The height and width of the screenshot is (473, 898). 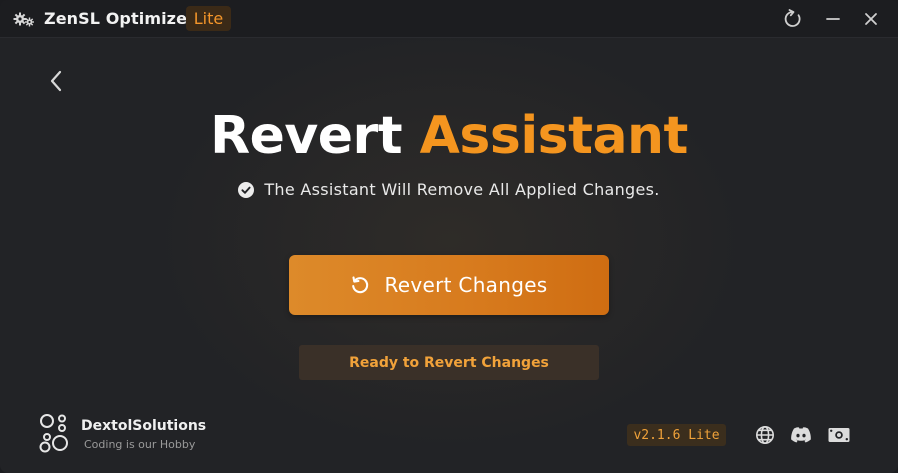 I want to click on money-icon, so click(x=839, y=435).